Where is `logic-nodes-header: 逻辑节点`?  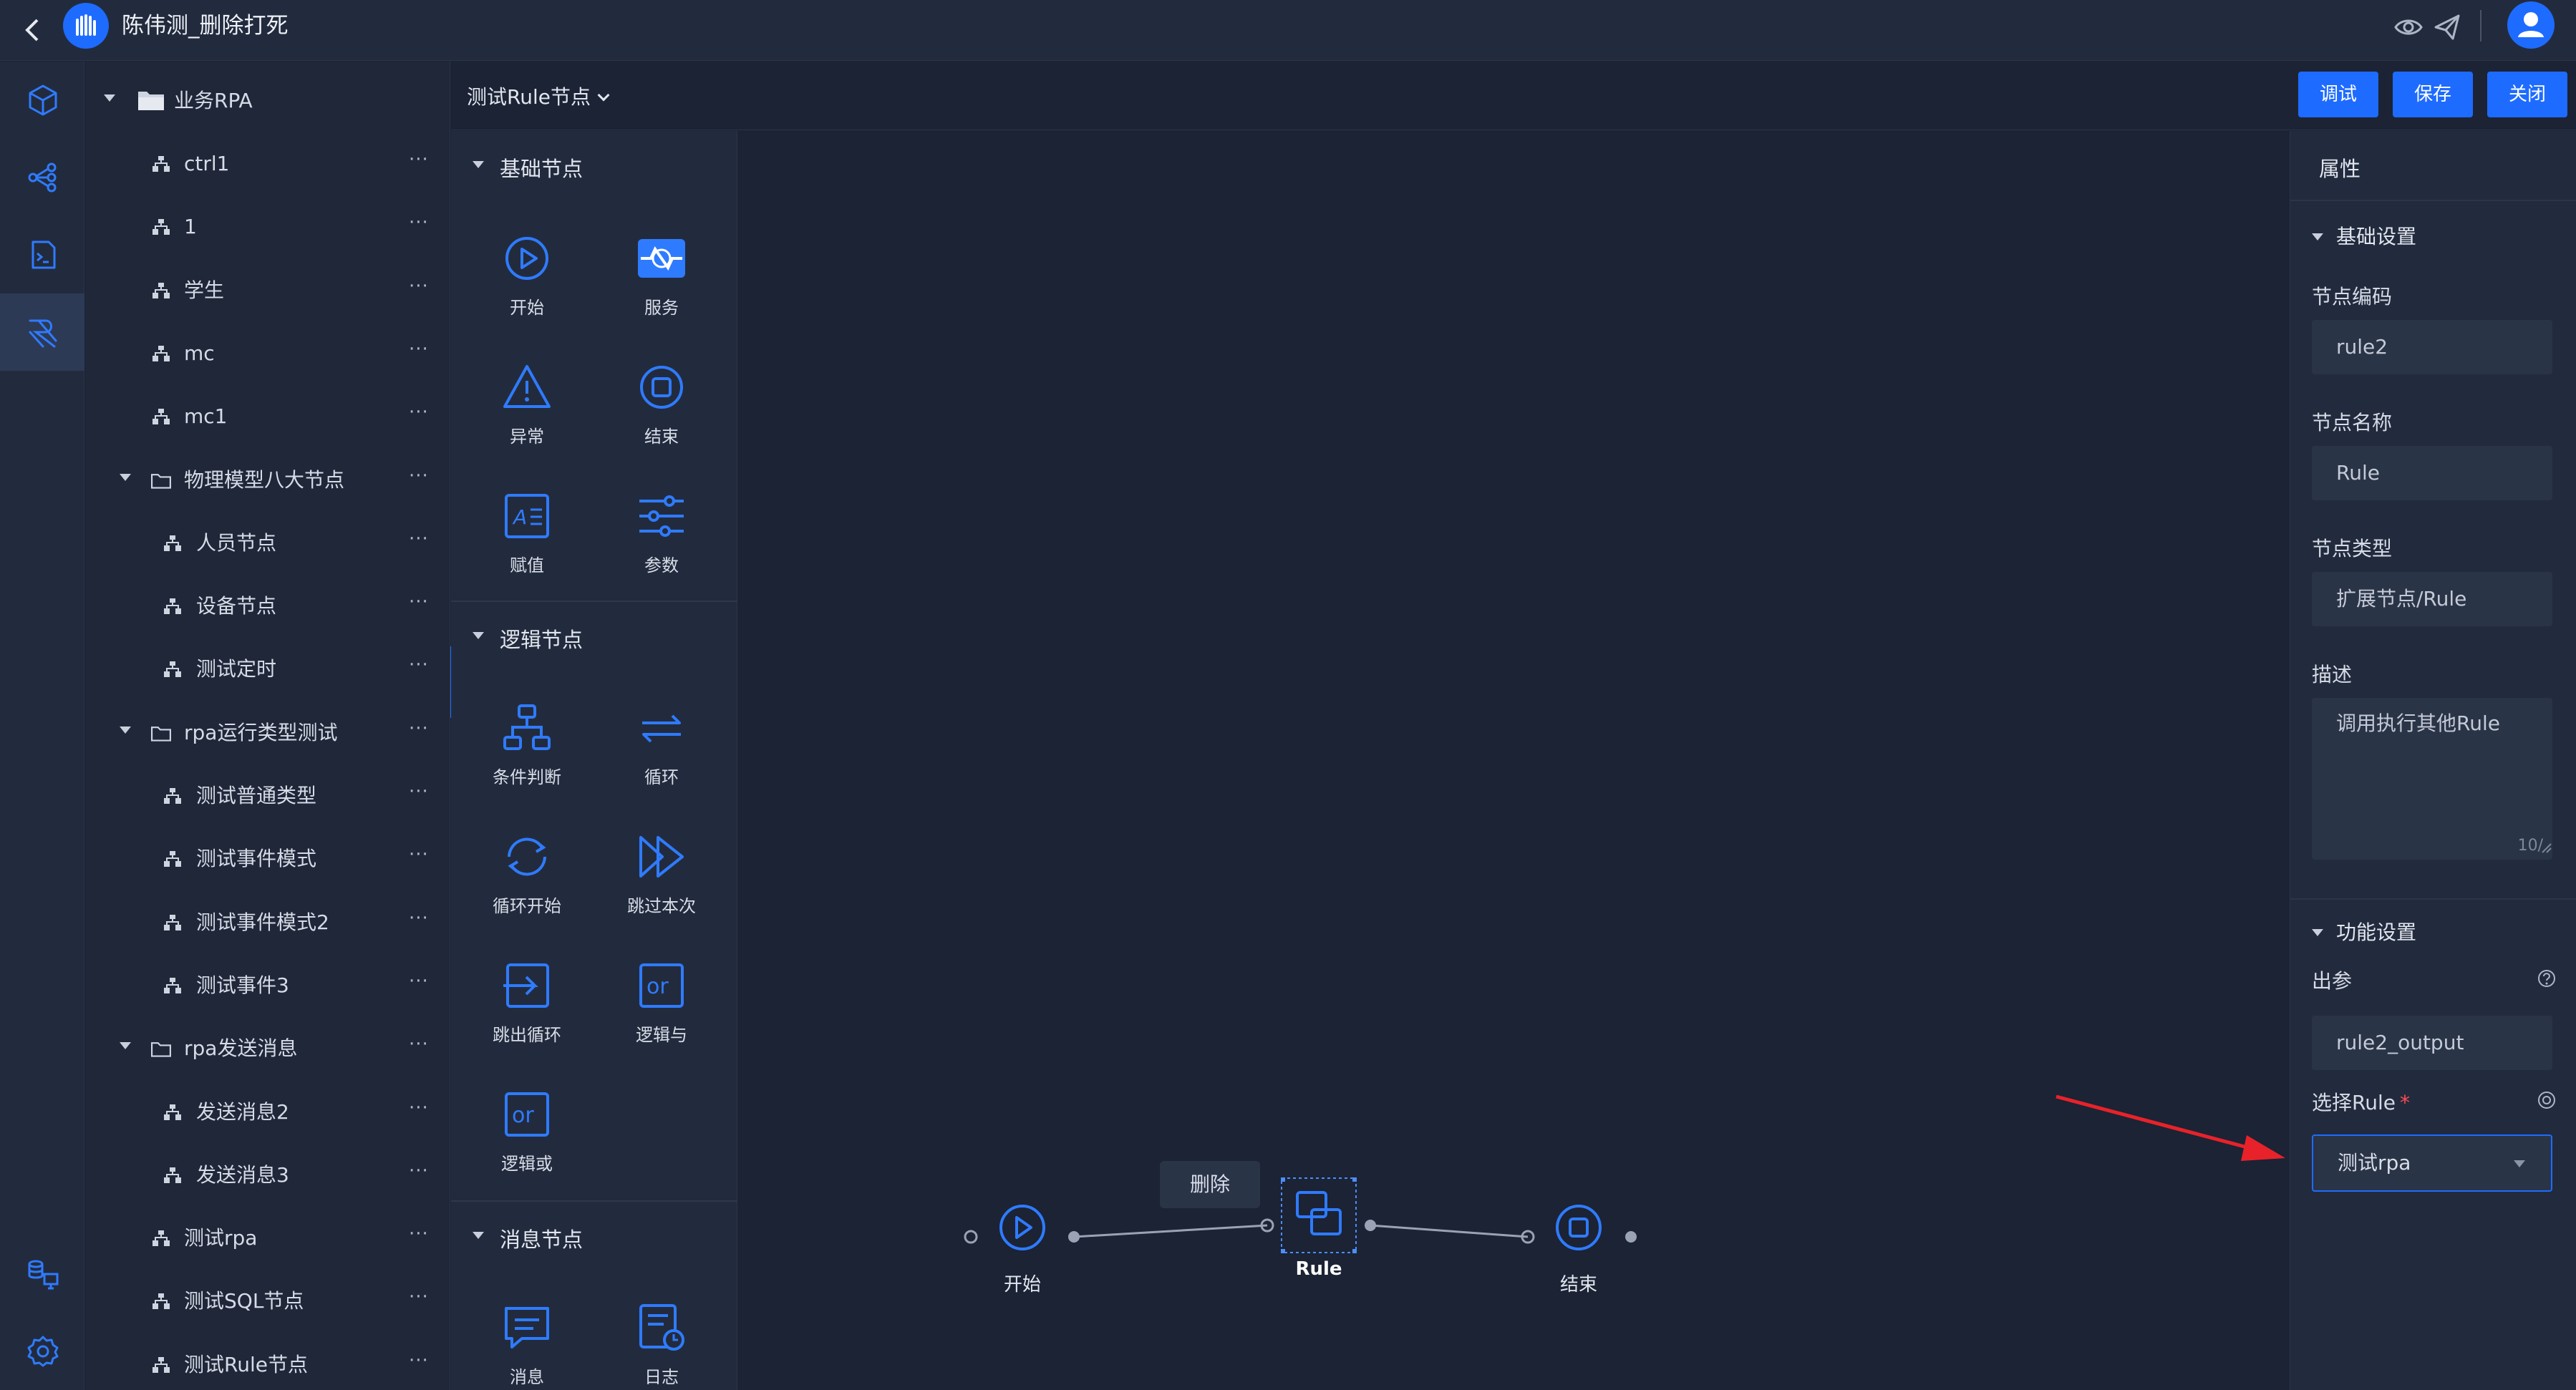 logic-nodes-header: 逻辑节点 is located at coordinates (594, 636).